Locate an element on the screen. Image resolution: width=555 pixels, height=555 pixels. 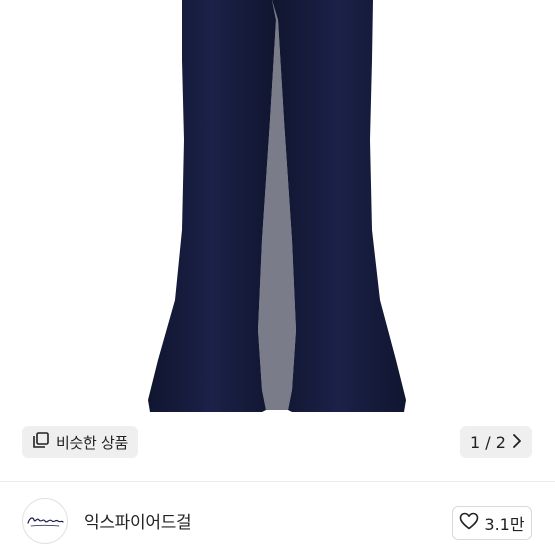
image-pager: 1 / 2 is located at coordinates (496, 442).